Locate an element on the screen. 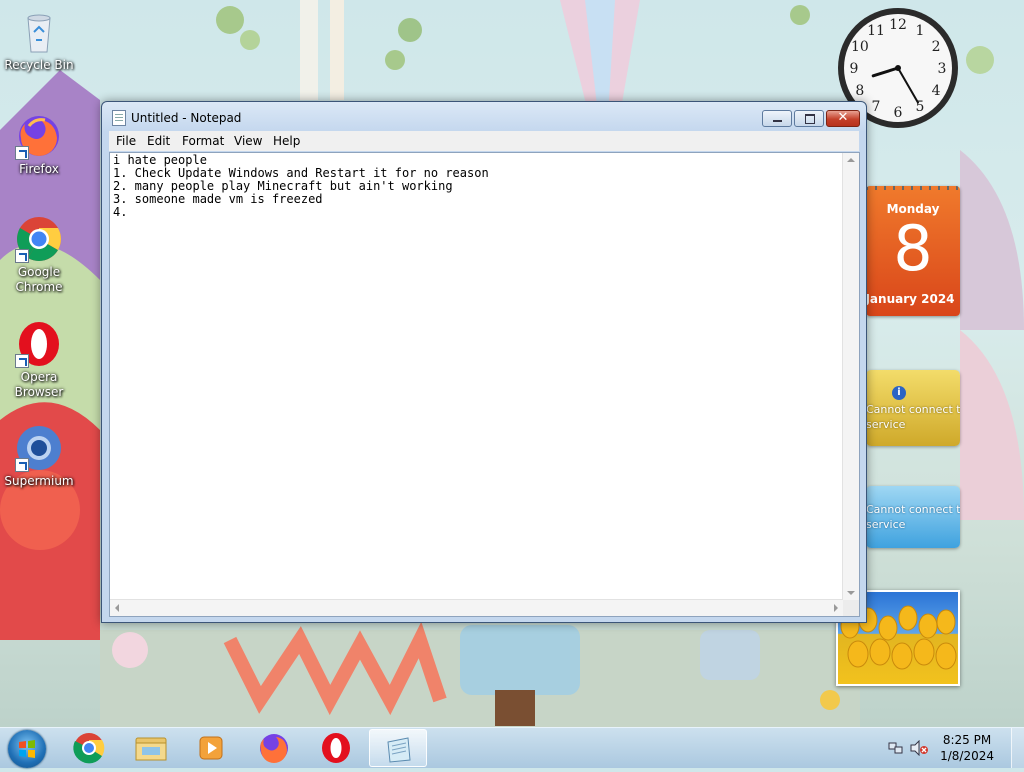 The width and height of the screenshot is (1024, 772). vertical-scrollbar is located at coordinates (850, 376).